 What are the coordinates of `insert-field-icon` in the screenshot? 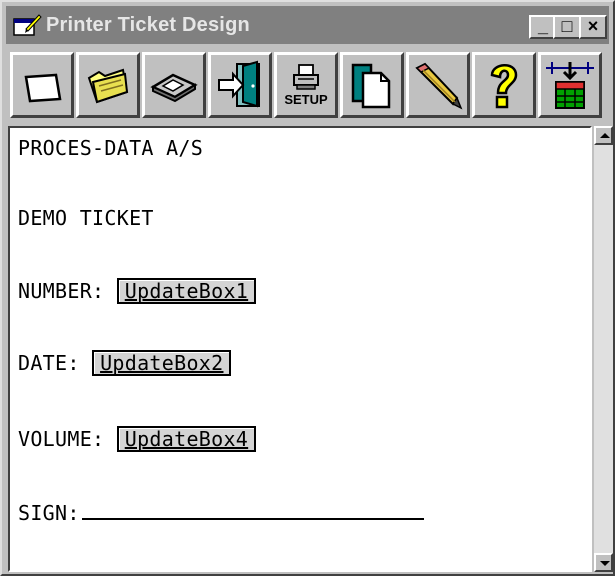 It's located at (570, 85).